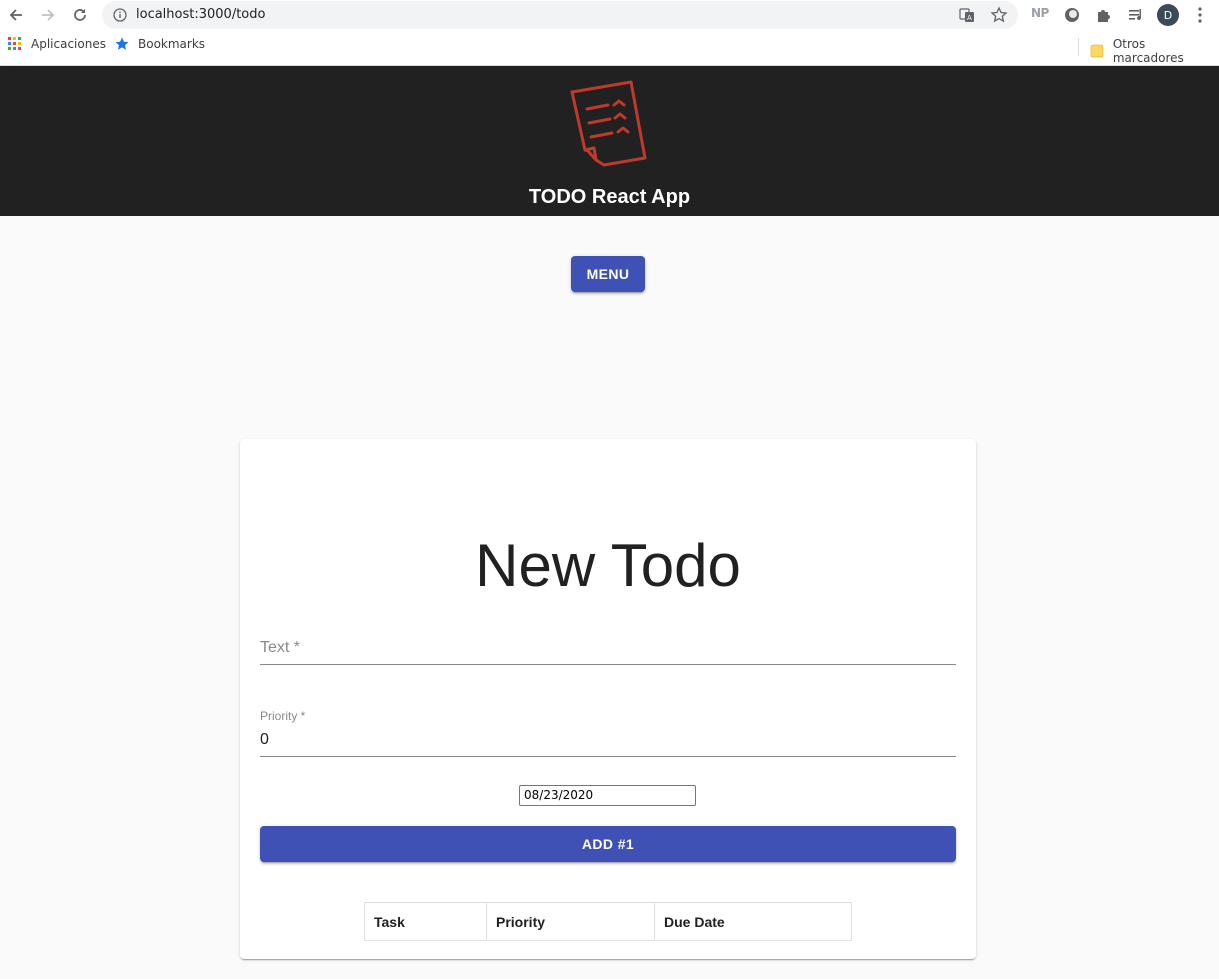 Image resolution: width=1219 pixels, height=979 pixels. I want to click on text-field-label: Text *, so click(280, 647).